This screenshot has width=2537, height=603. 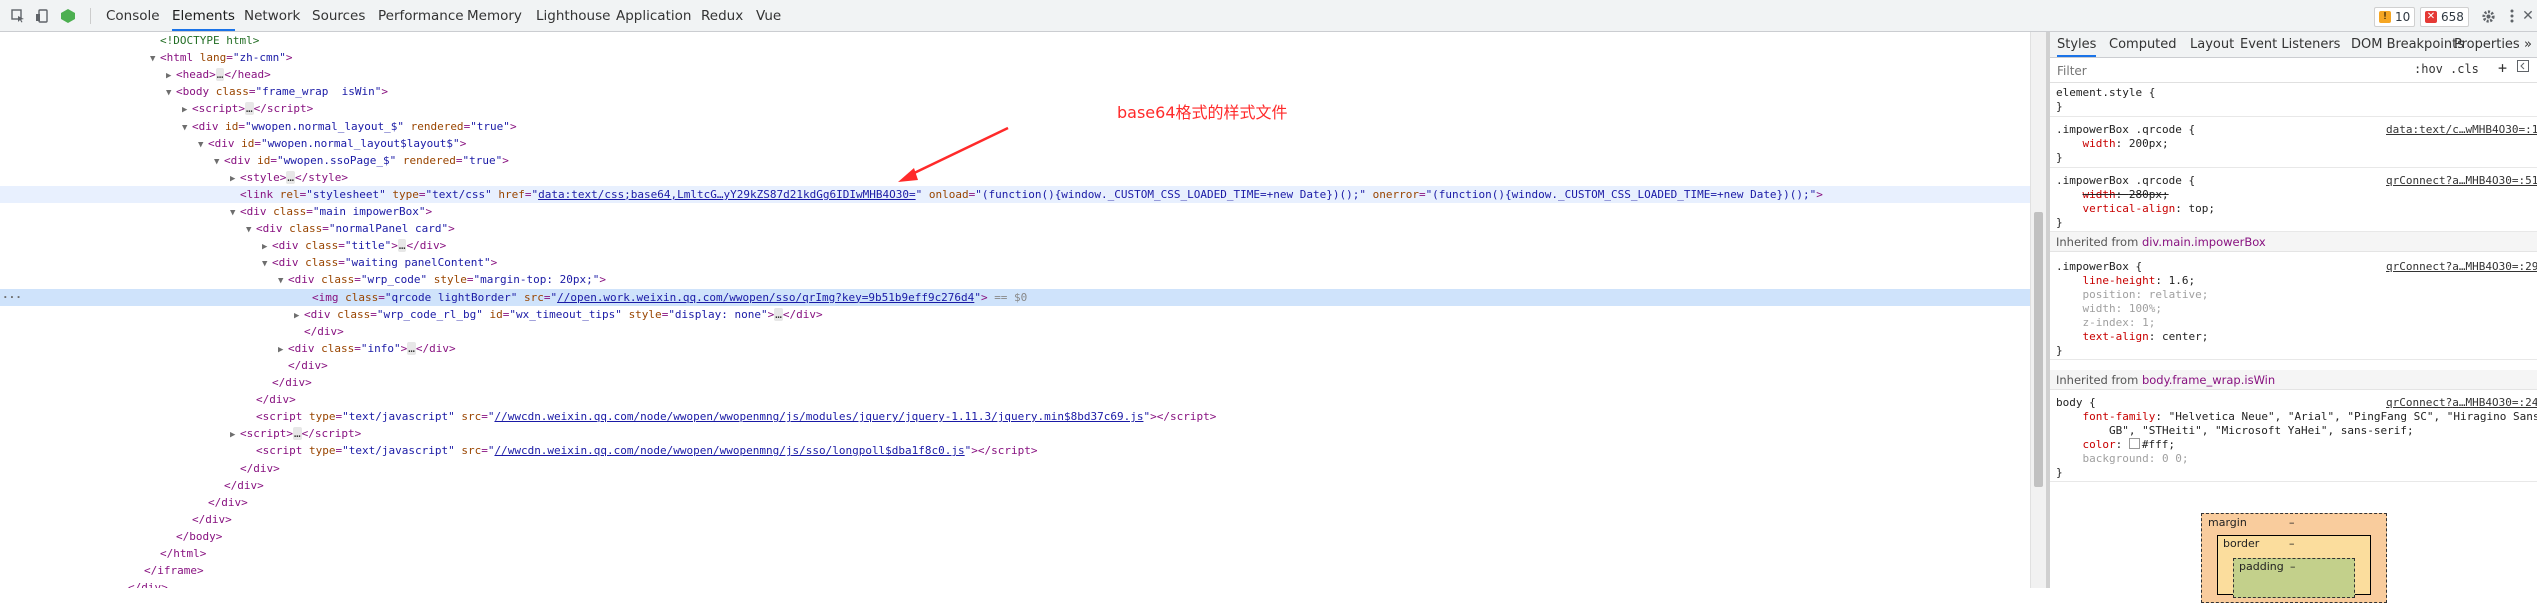 I want to click on tab-computed: Computed, so click(x=2143, y=44).